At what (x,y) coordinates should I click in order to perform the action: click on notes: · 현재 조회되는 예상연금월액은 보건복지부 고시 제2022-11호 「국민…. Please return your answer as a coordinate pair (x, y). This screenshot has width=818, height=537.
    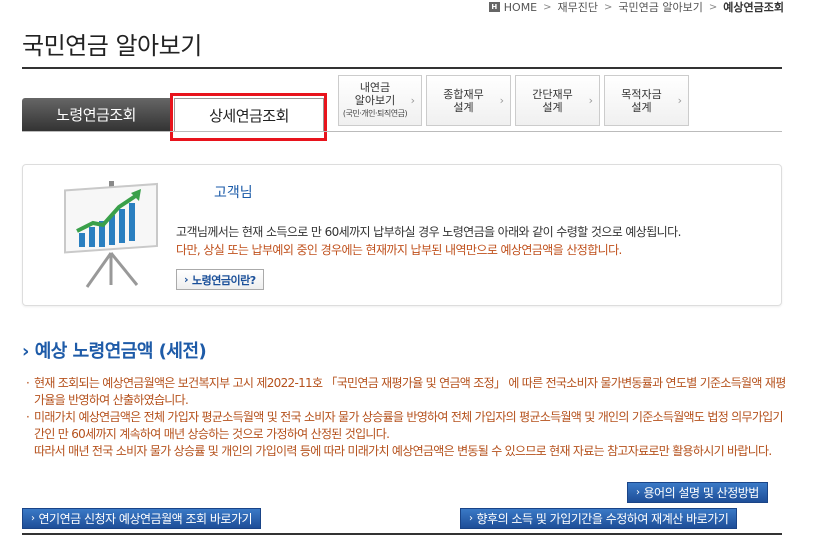
    Looking at the image, I should click on (407, 417).